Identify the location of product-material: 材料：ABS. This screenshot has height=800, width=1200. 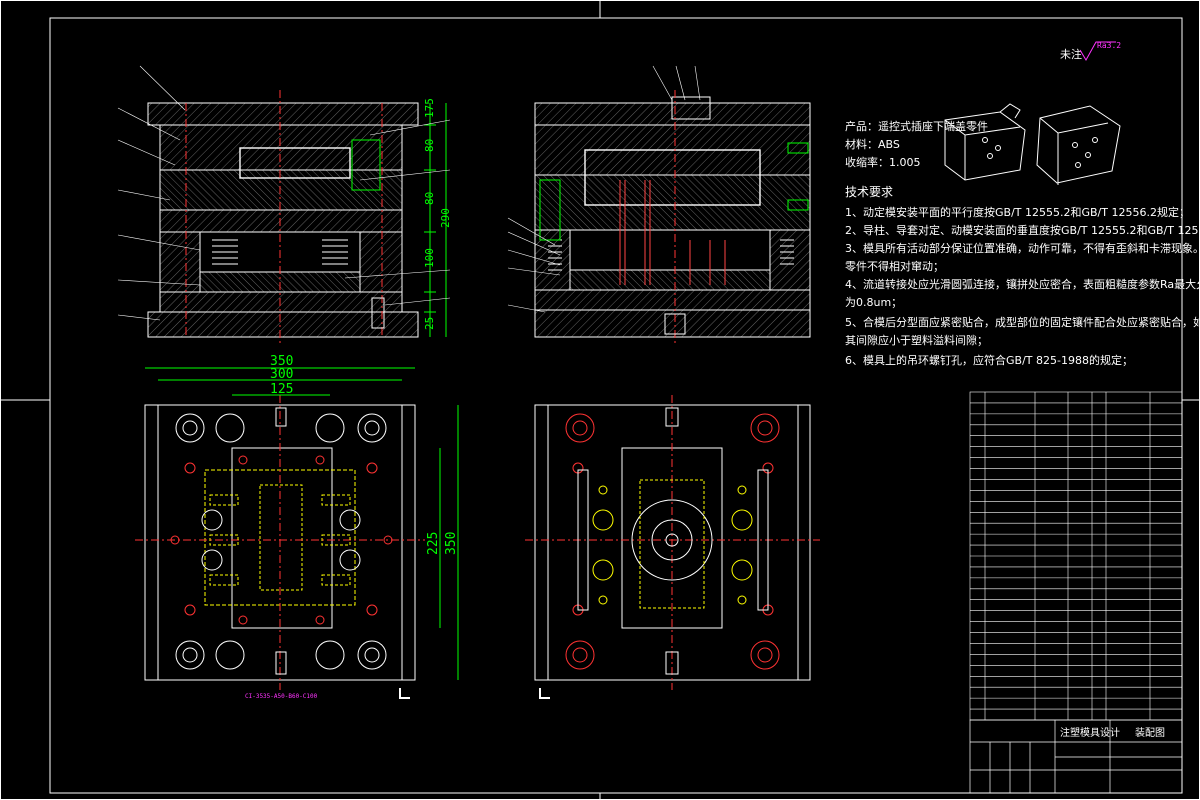
(872, 144).